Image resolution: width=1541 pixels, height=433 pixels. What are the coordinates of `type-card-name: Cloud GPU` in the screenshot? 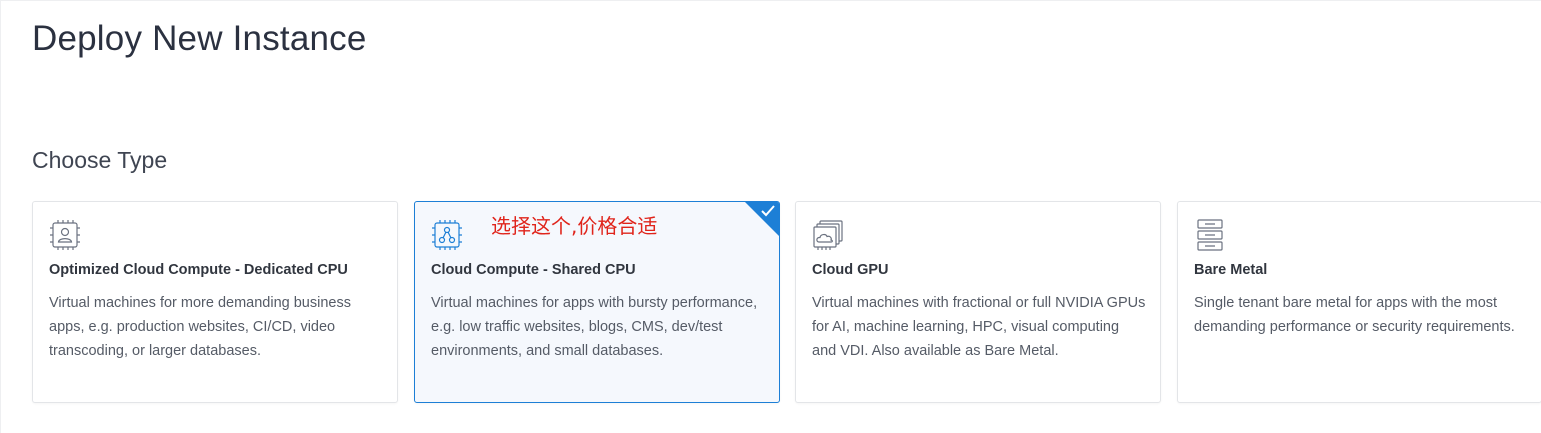 It's located at (850, 270).